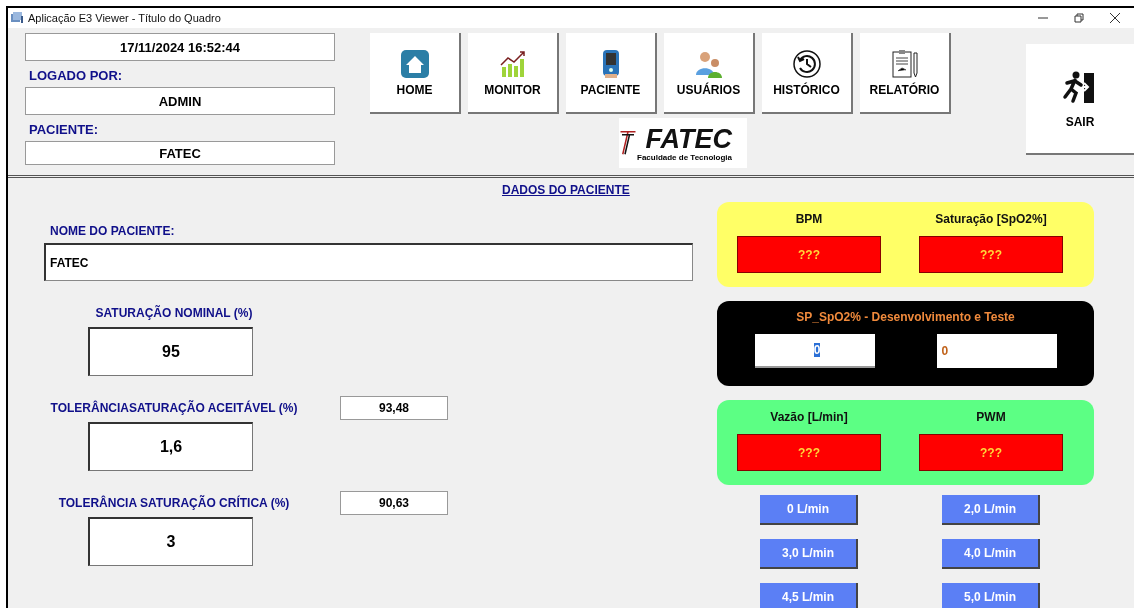  Describe the element at coordinates (809, 595) in the screenshot. I see `flow-button: 4,5 L/min` at that location.